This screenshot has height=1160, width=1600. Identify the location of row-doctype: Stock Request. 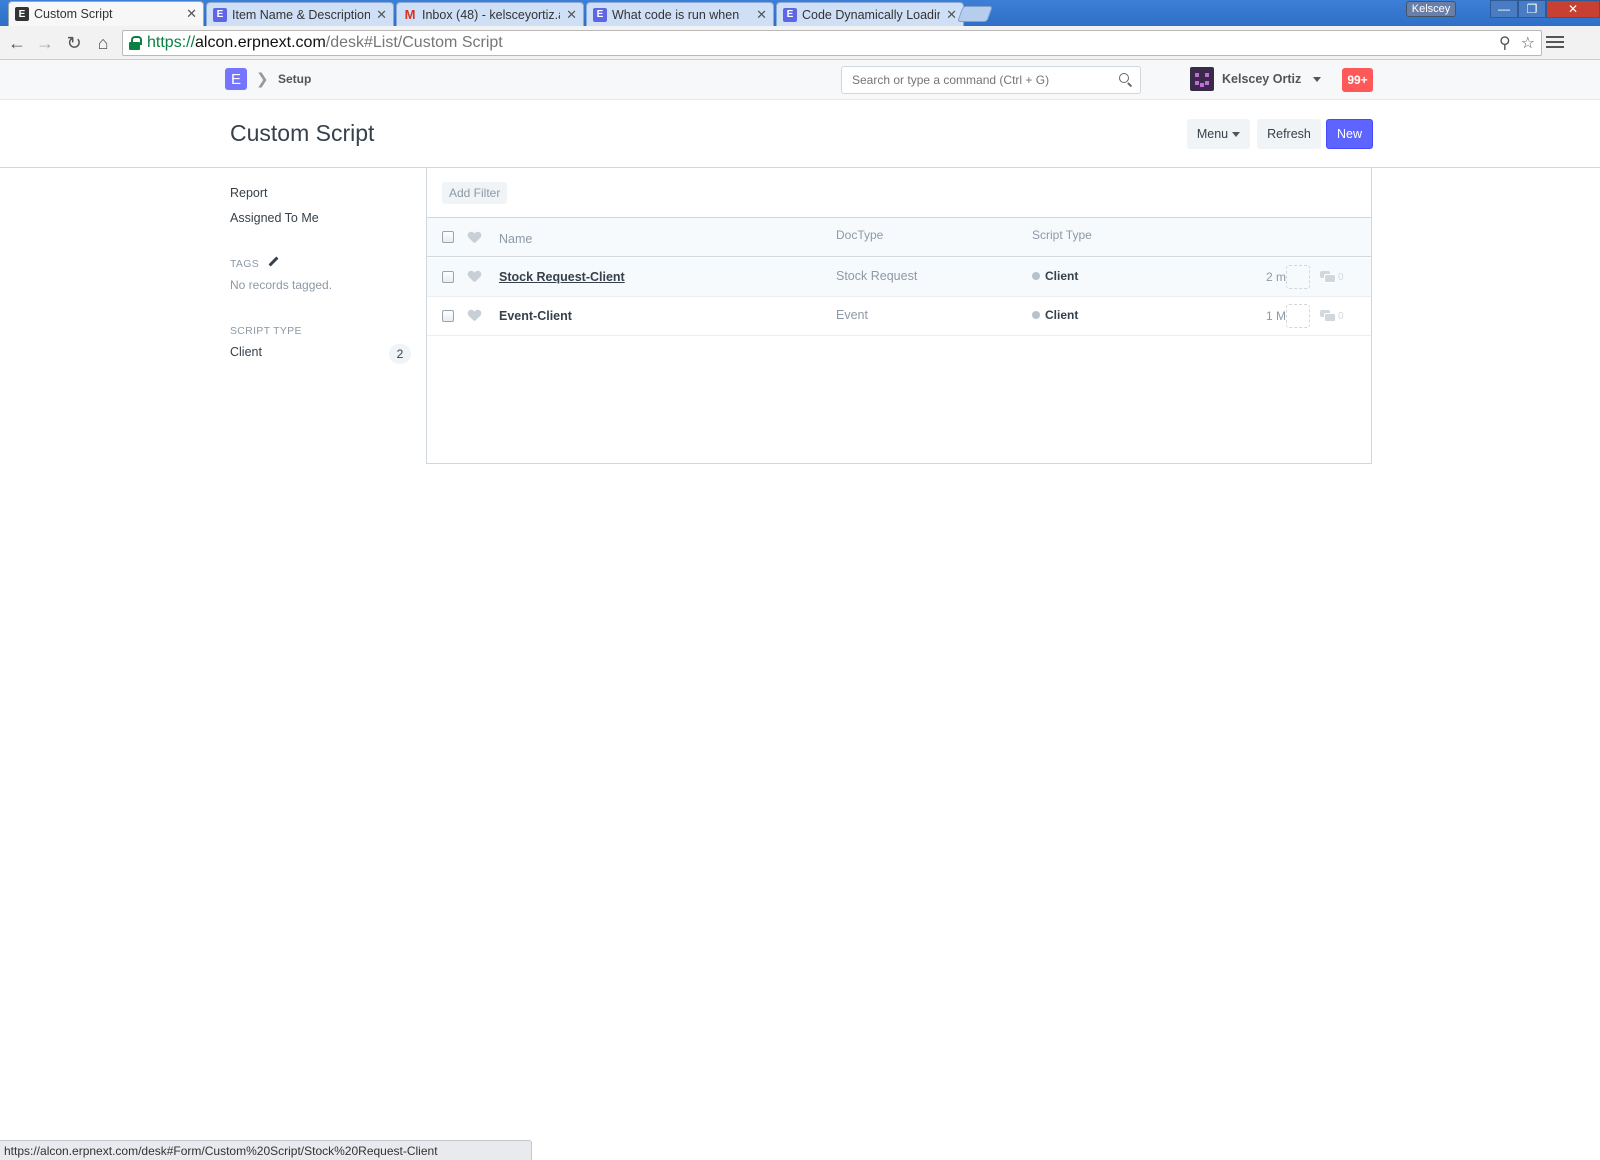
(877, 276).